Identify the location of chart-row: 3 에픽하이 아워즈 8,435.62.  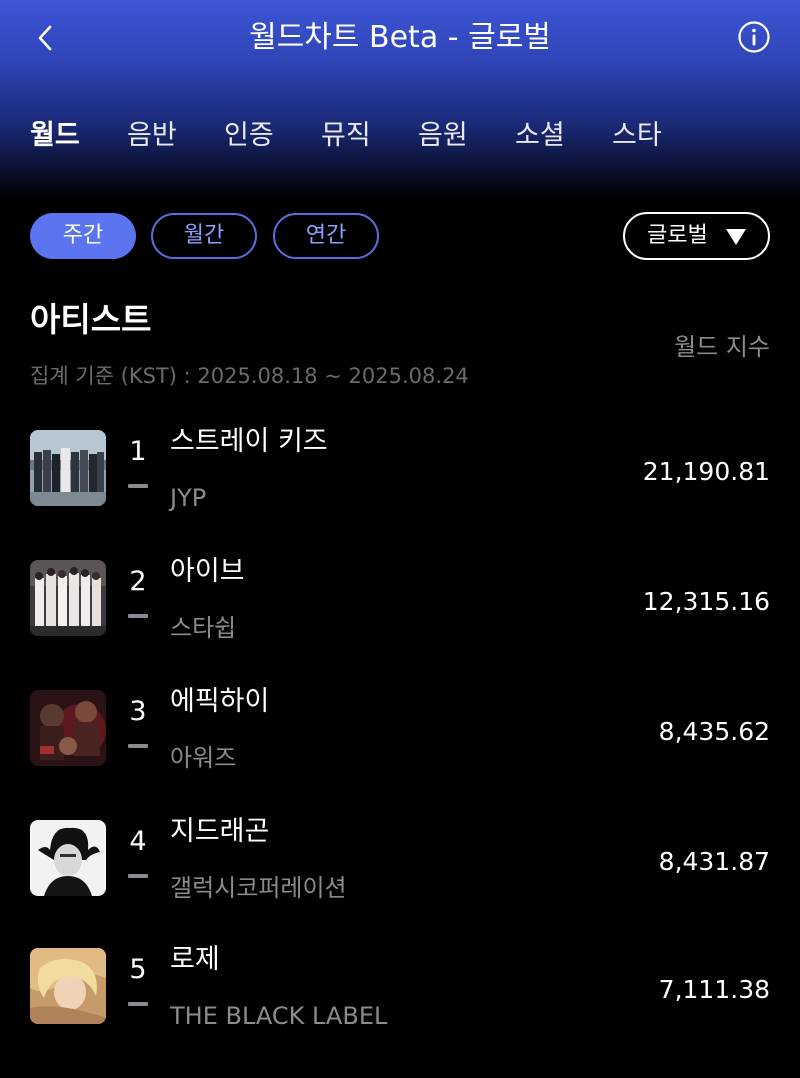
(400, 753).